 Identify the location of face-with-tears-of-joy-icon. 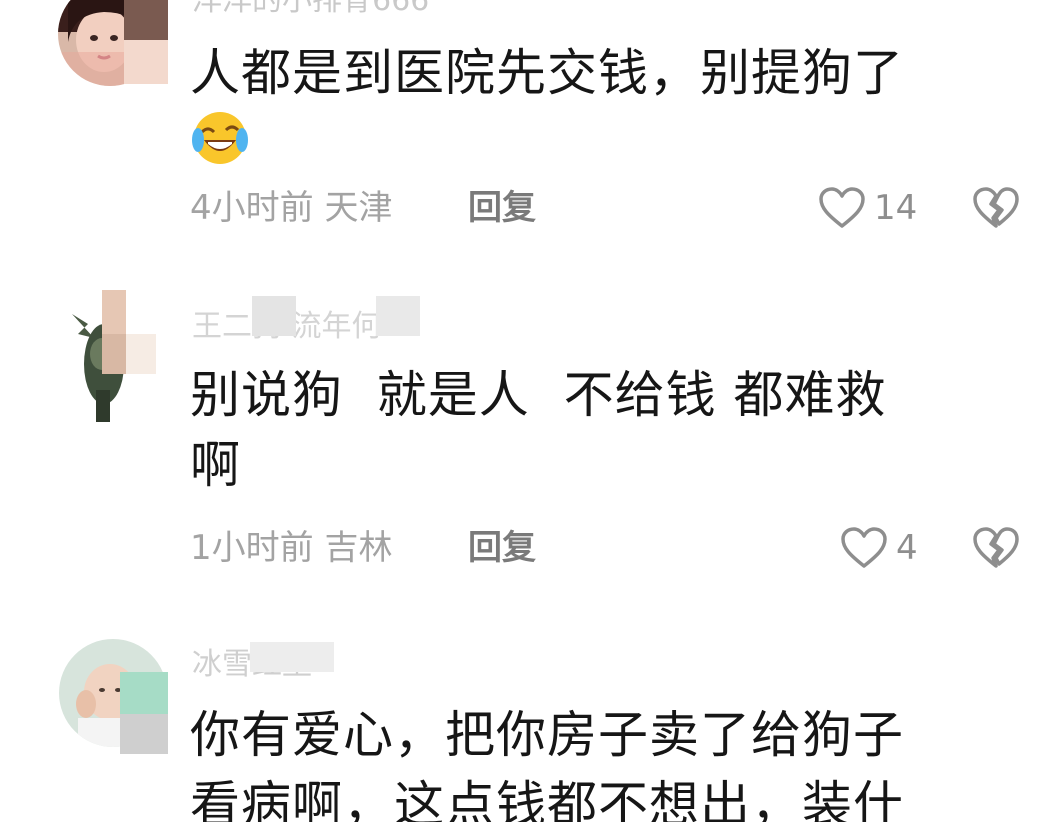
(220, 138).